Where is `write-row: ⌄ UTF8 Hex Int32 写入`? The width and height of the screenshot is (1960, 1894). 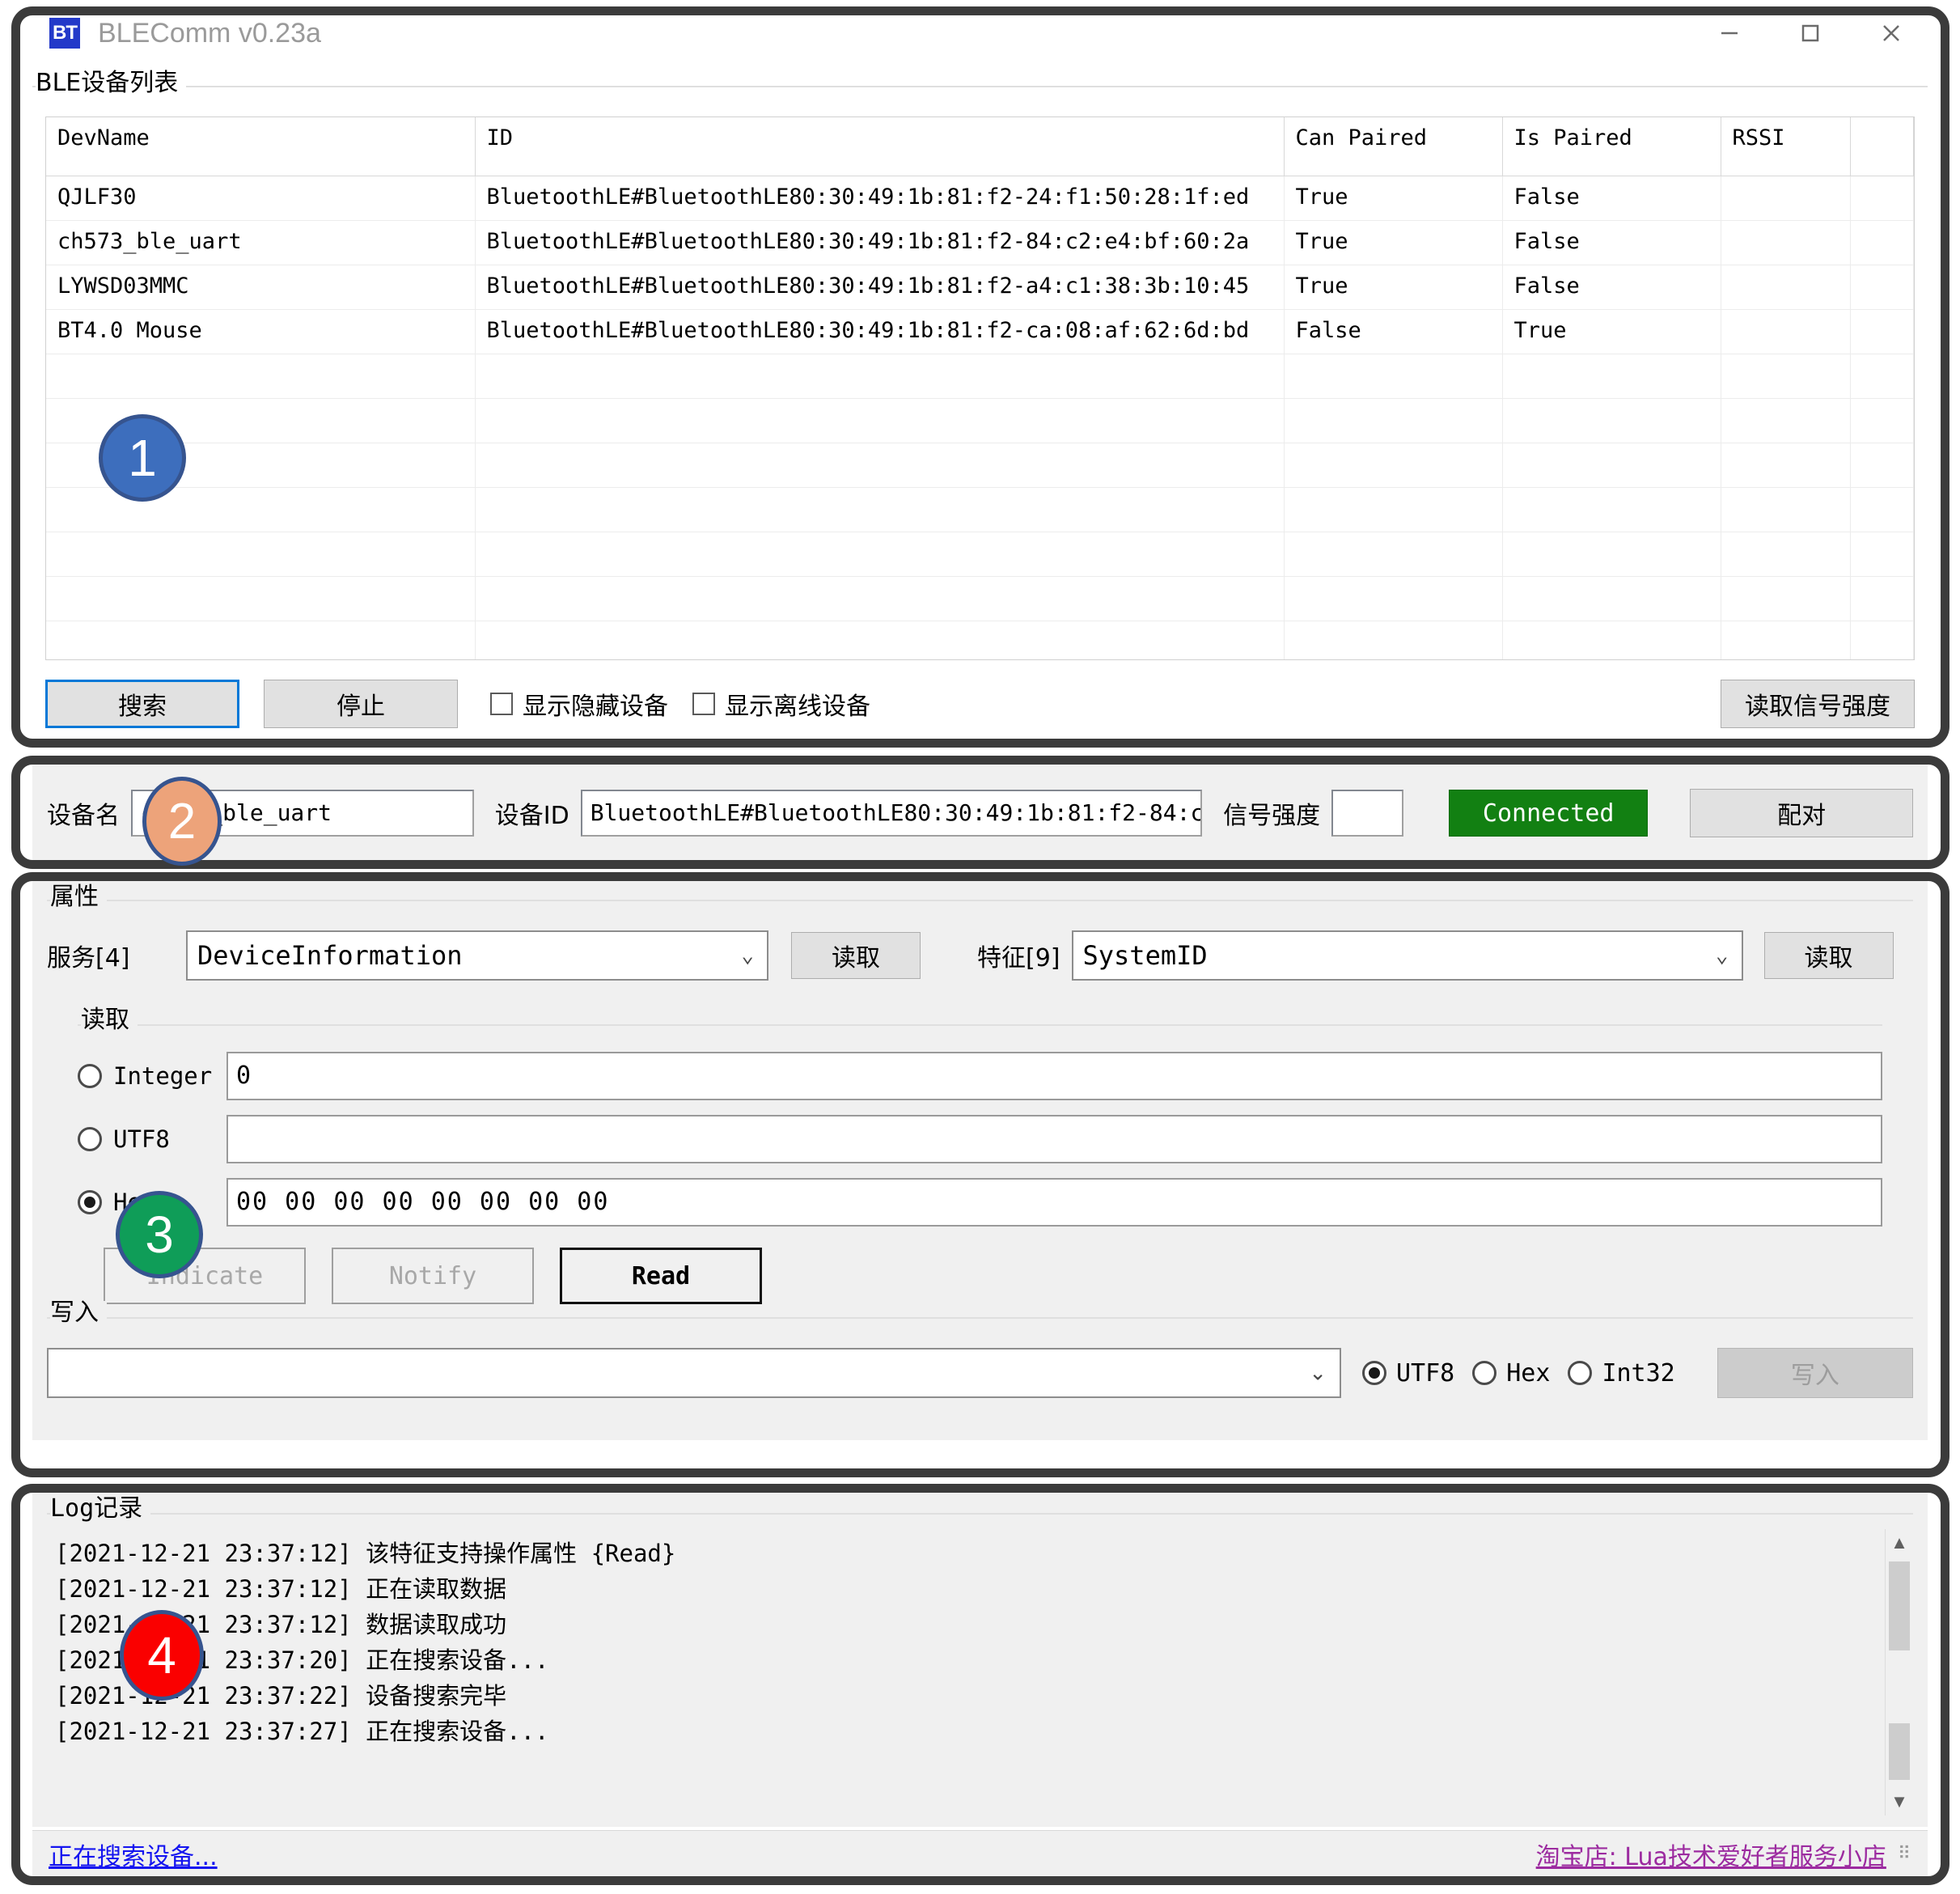 write-row: ⌄ UTF8 Hex Int32 写入 is located at coordinates (980, 1373).